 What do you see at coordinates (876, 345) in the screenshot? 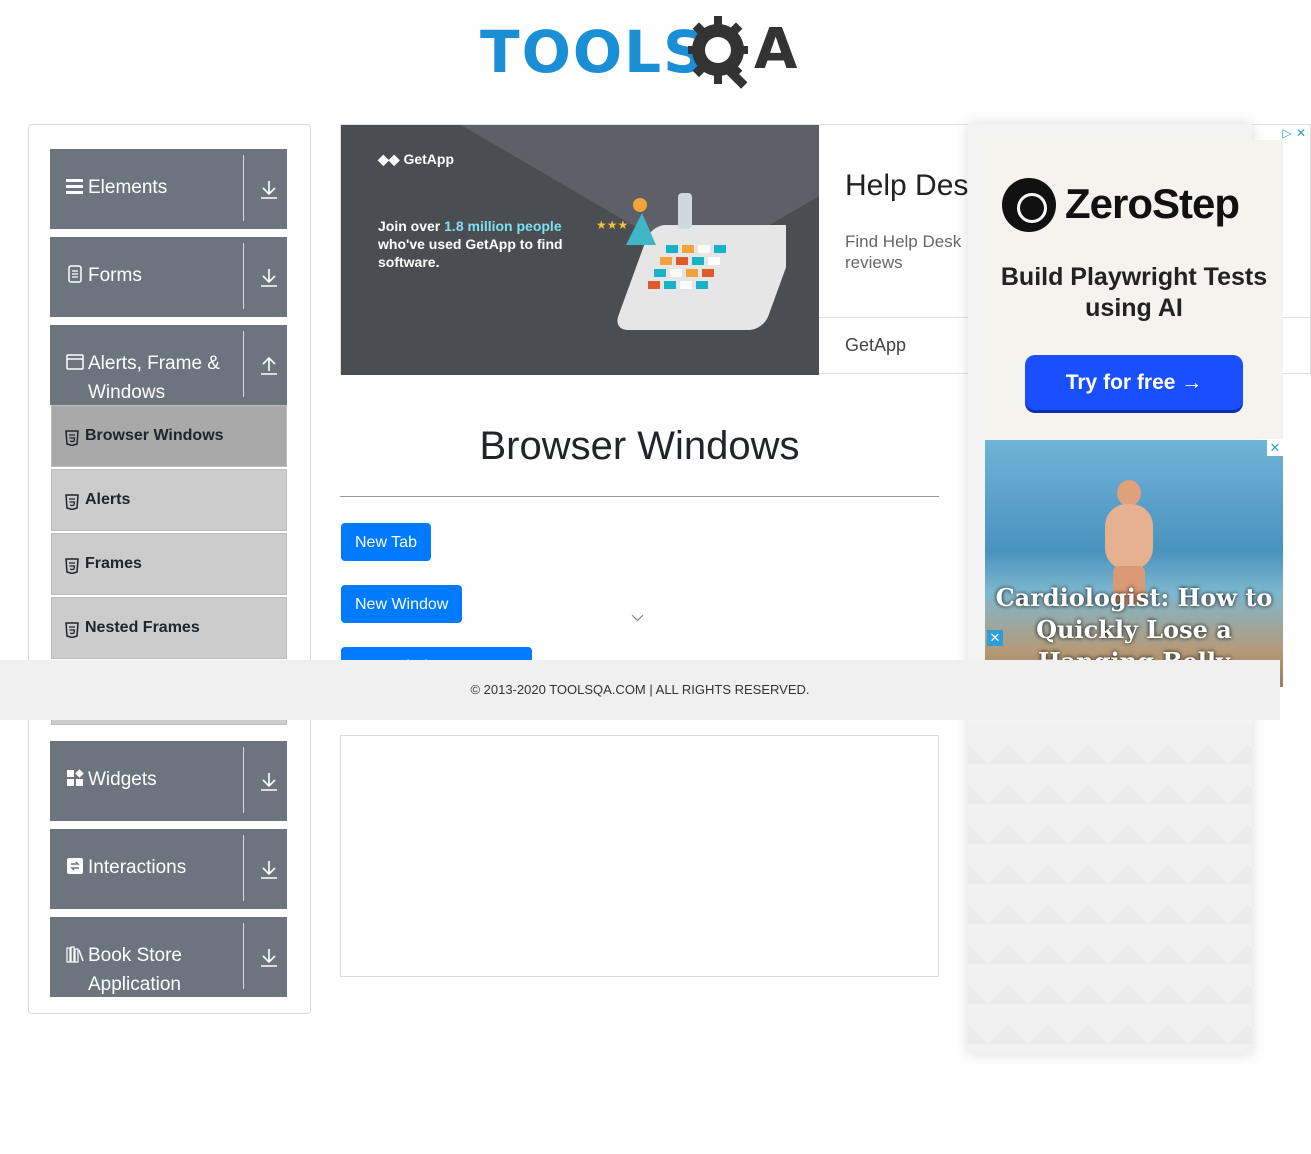
I see `ad-footer-brand: GetApp` at bounding box center [876, 345].